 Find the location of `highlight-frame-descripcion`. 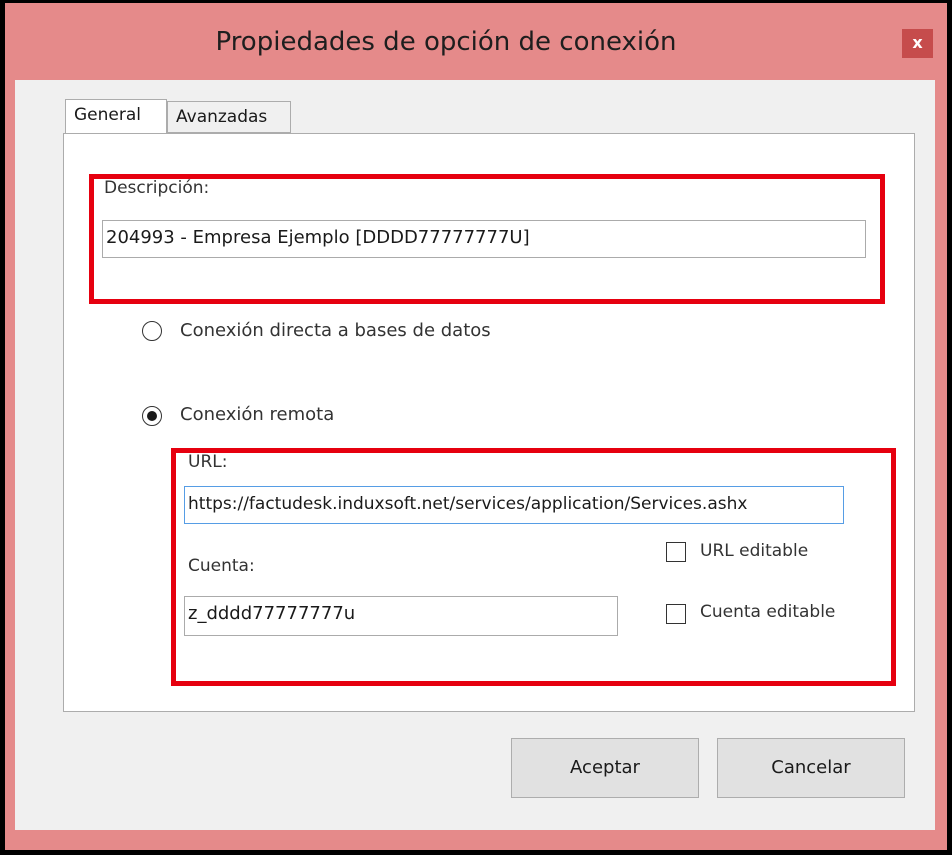

highlight-frame-descripcion is located at coordinates (487, 239).